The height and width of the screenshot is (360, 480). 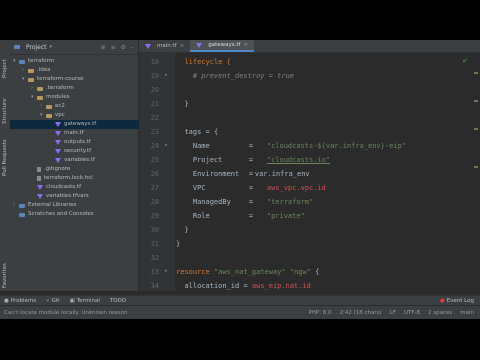 I want to click on status-indent: 2 spaces, so click(x=440, y=313).